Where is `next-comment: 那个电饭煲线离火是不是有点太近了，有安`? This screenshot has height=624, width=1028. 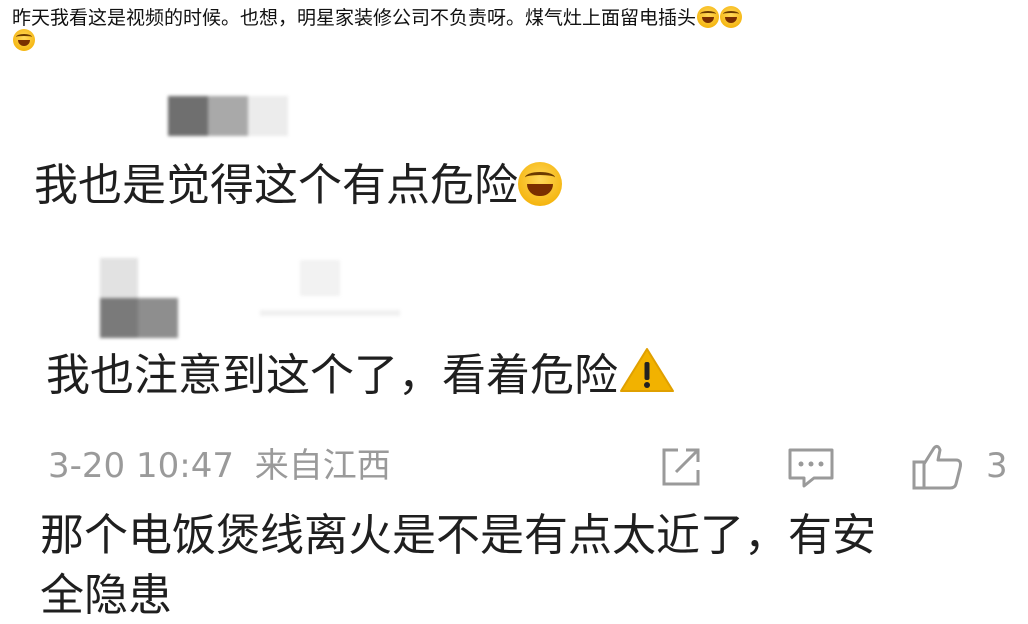 next-comment: 那个电饭煲线离火是不是有点太近了，有安 is located at coordinates (458, 536).